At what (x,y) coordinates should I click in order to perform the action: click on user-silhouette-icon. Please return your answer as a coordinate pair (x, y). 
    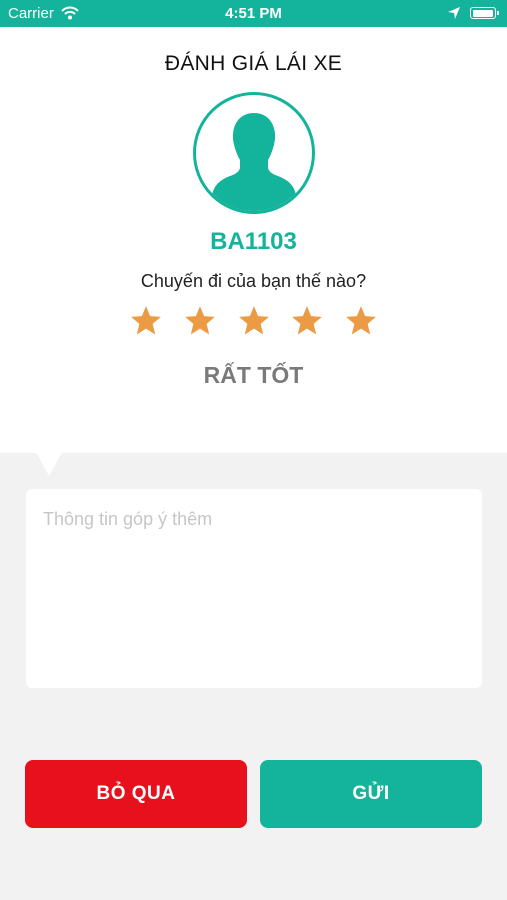
    Looking at the image, I should click on (254, 162).